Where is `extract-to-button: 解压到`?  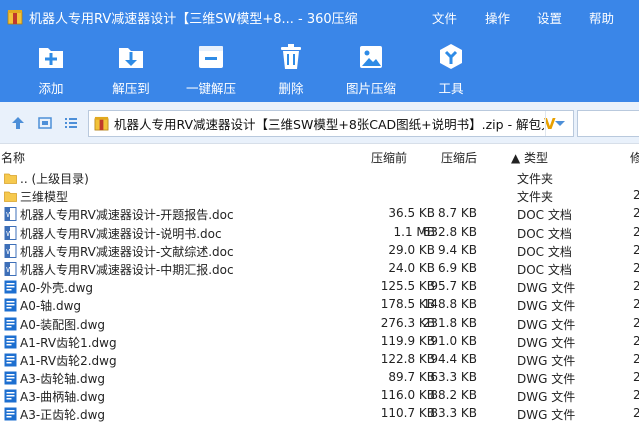
extract-to-button: 解压到 is located at coordinates (131, 68).